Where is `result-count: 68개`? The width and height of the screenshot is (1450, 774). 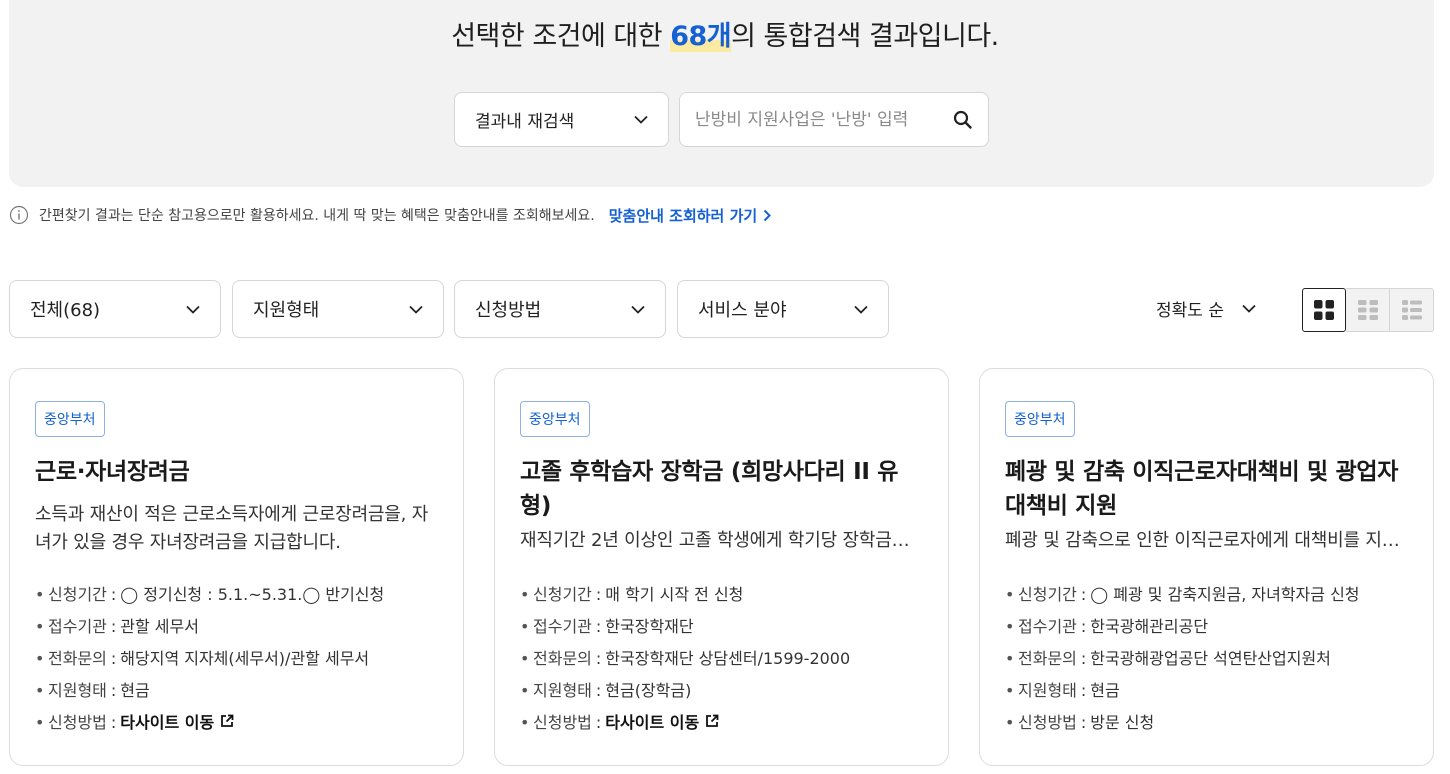 result-count: 68개 is located at coordinates (701, 36).